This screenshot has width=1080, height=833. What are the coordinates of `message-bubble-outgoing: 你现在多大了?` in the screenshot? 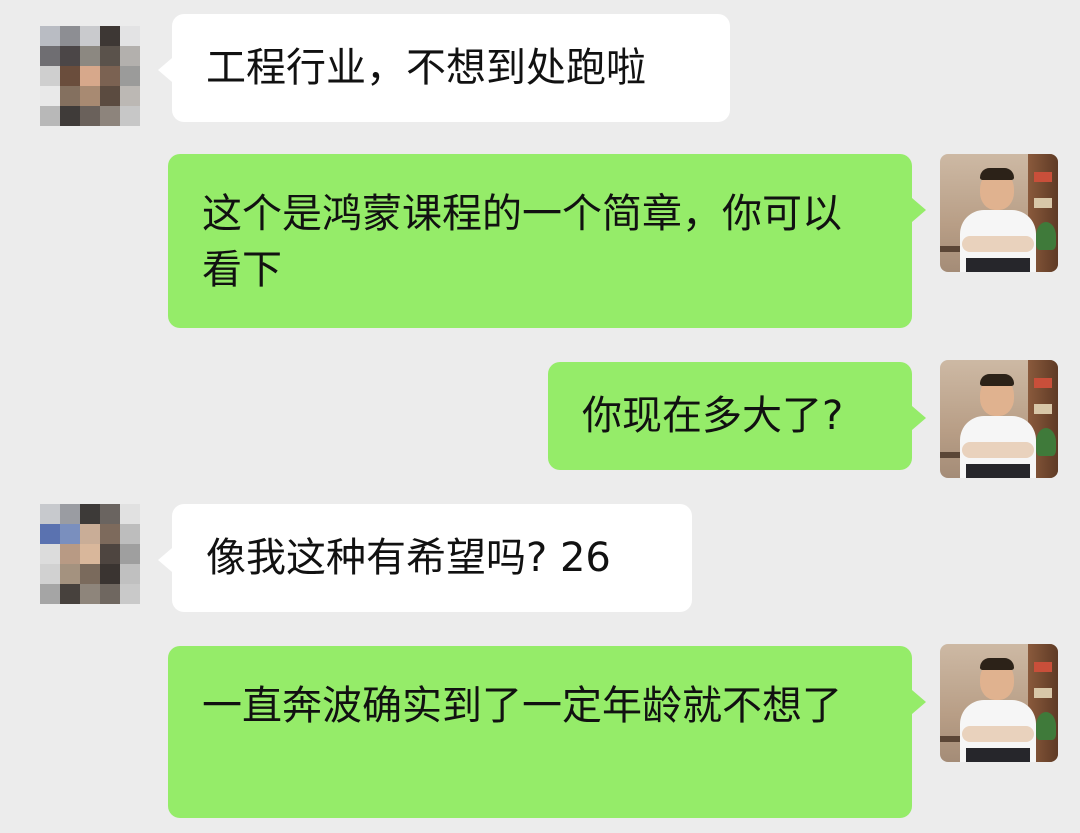 It's located at (737, 416).